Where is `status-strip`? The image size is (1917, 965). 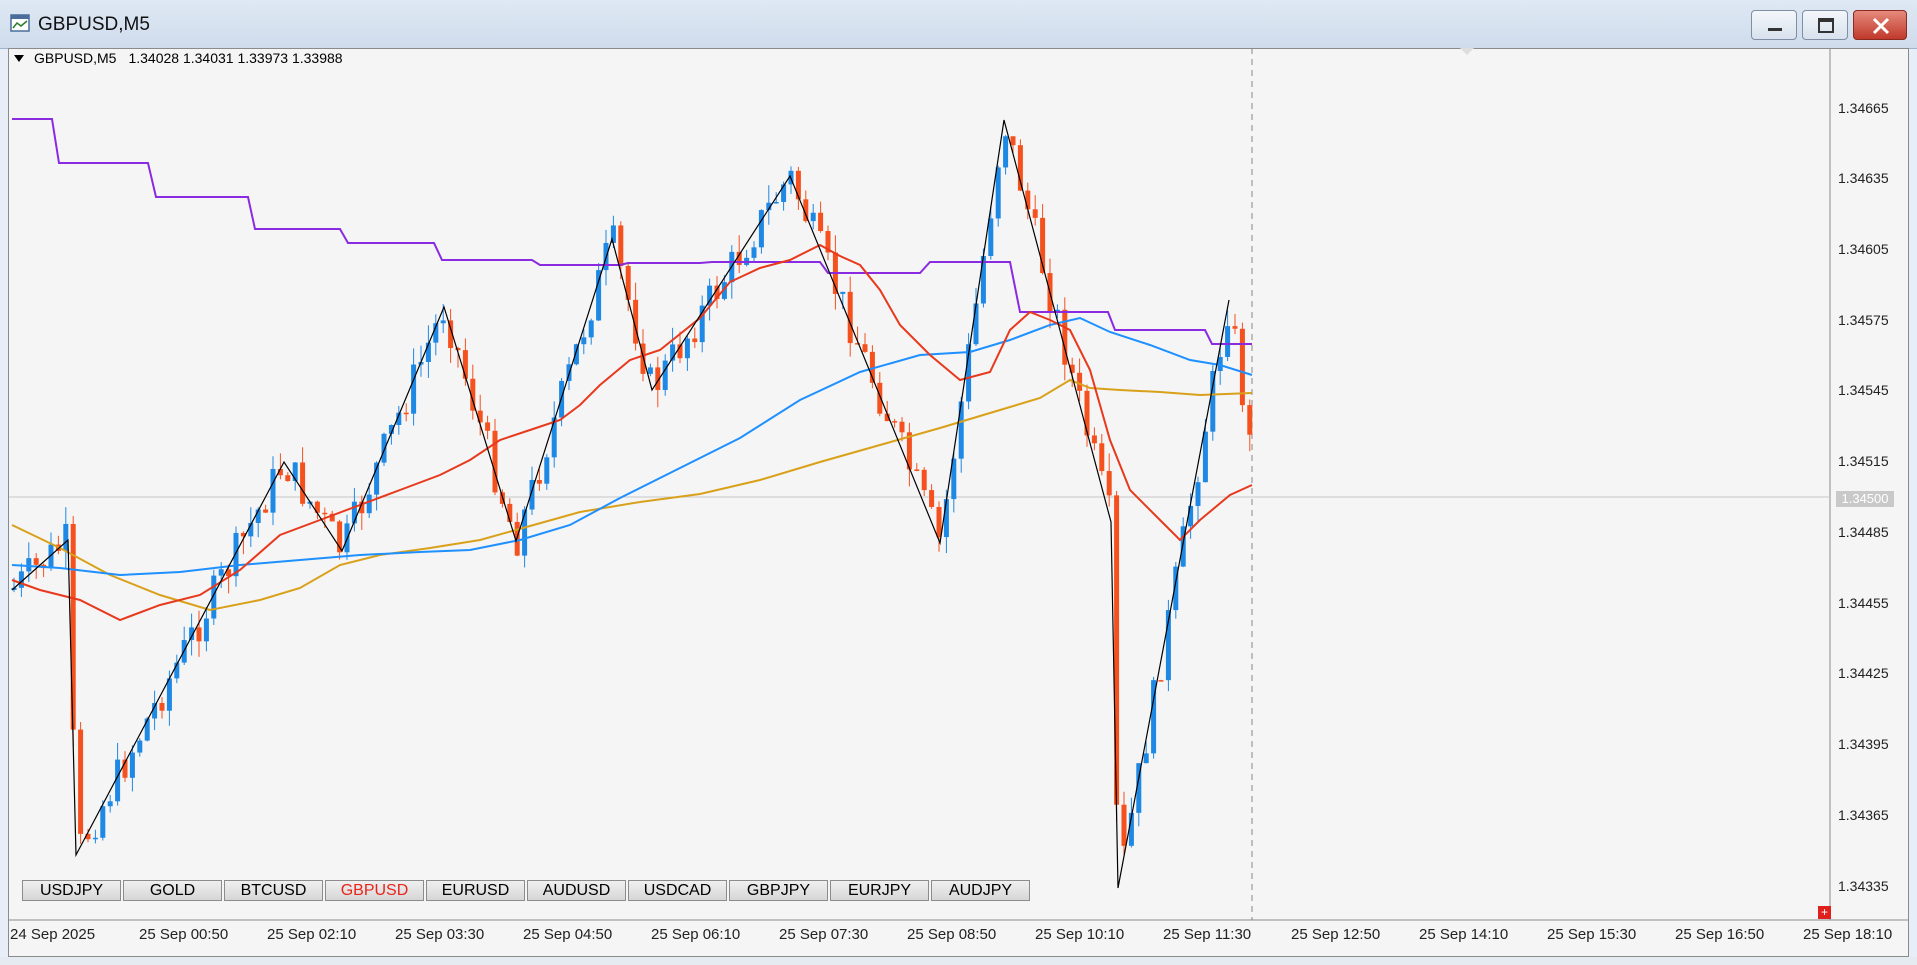 status-strip is located at coordinates (958, 961).